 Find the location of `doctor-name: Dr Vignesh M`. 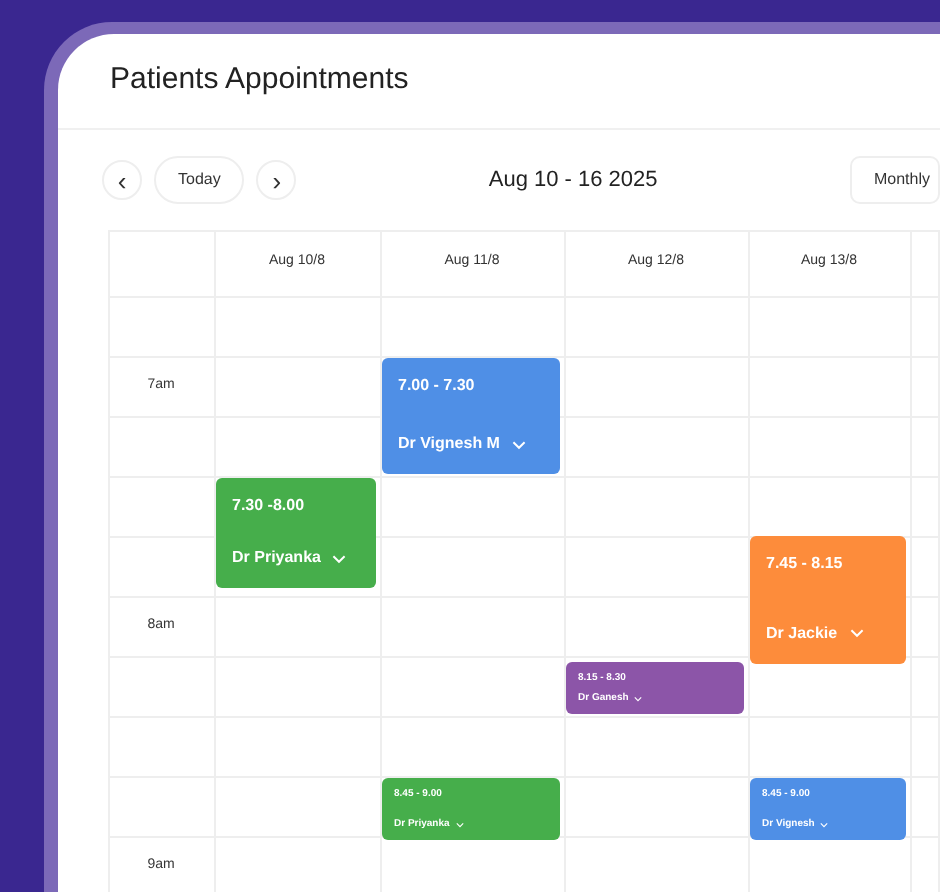

doctor-name: Dr Vignesh M is located at coordinates (449, 444).